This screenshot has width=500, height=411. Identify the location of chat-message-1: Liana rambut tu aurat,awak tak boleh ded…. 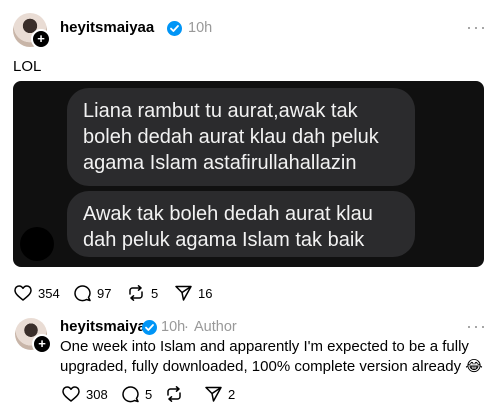
(231, 137).